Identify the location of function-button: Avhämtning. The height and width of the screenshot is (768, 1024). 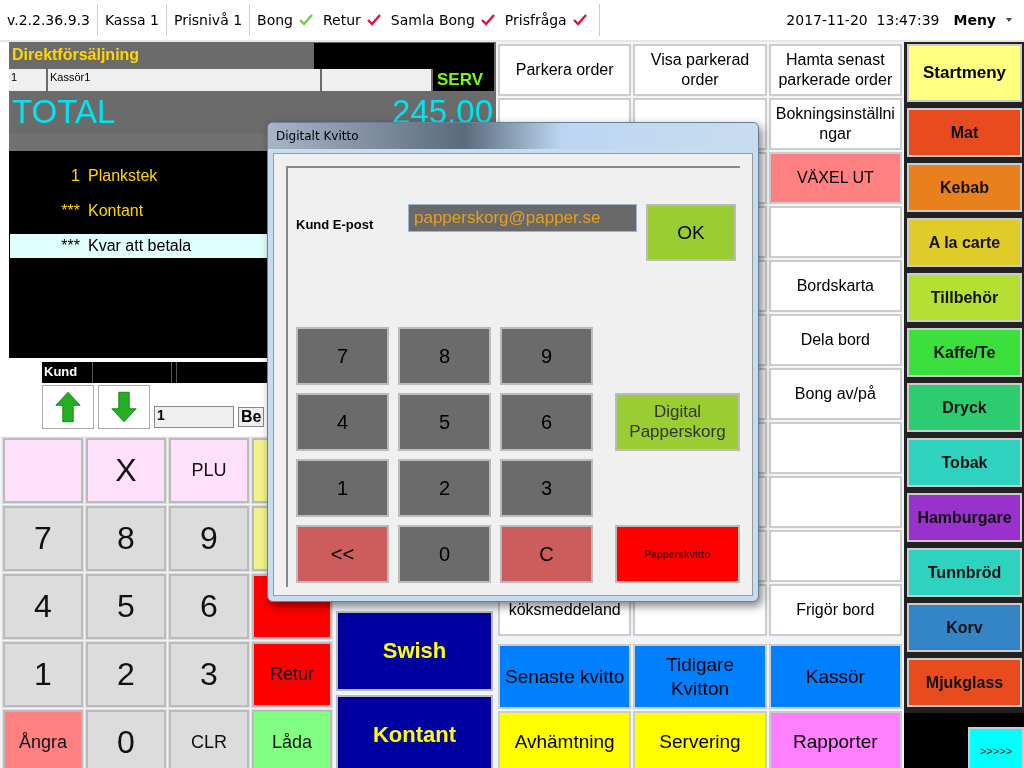
(565, 739).